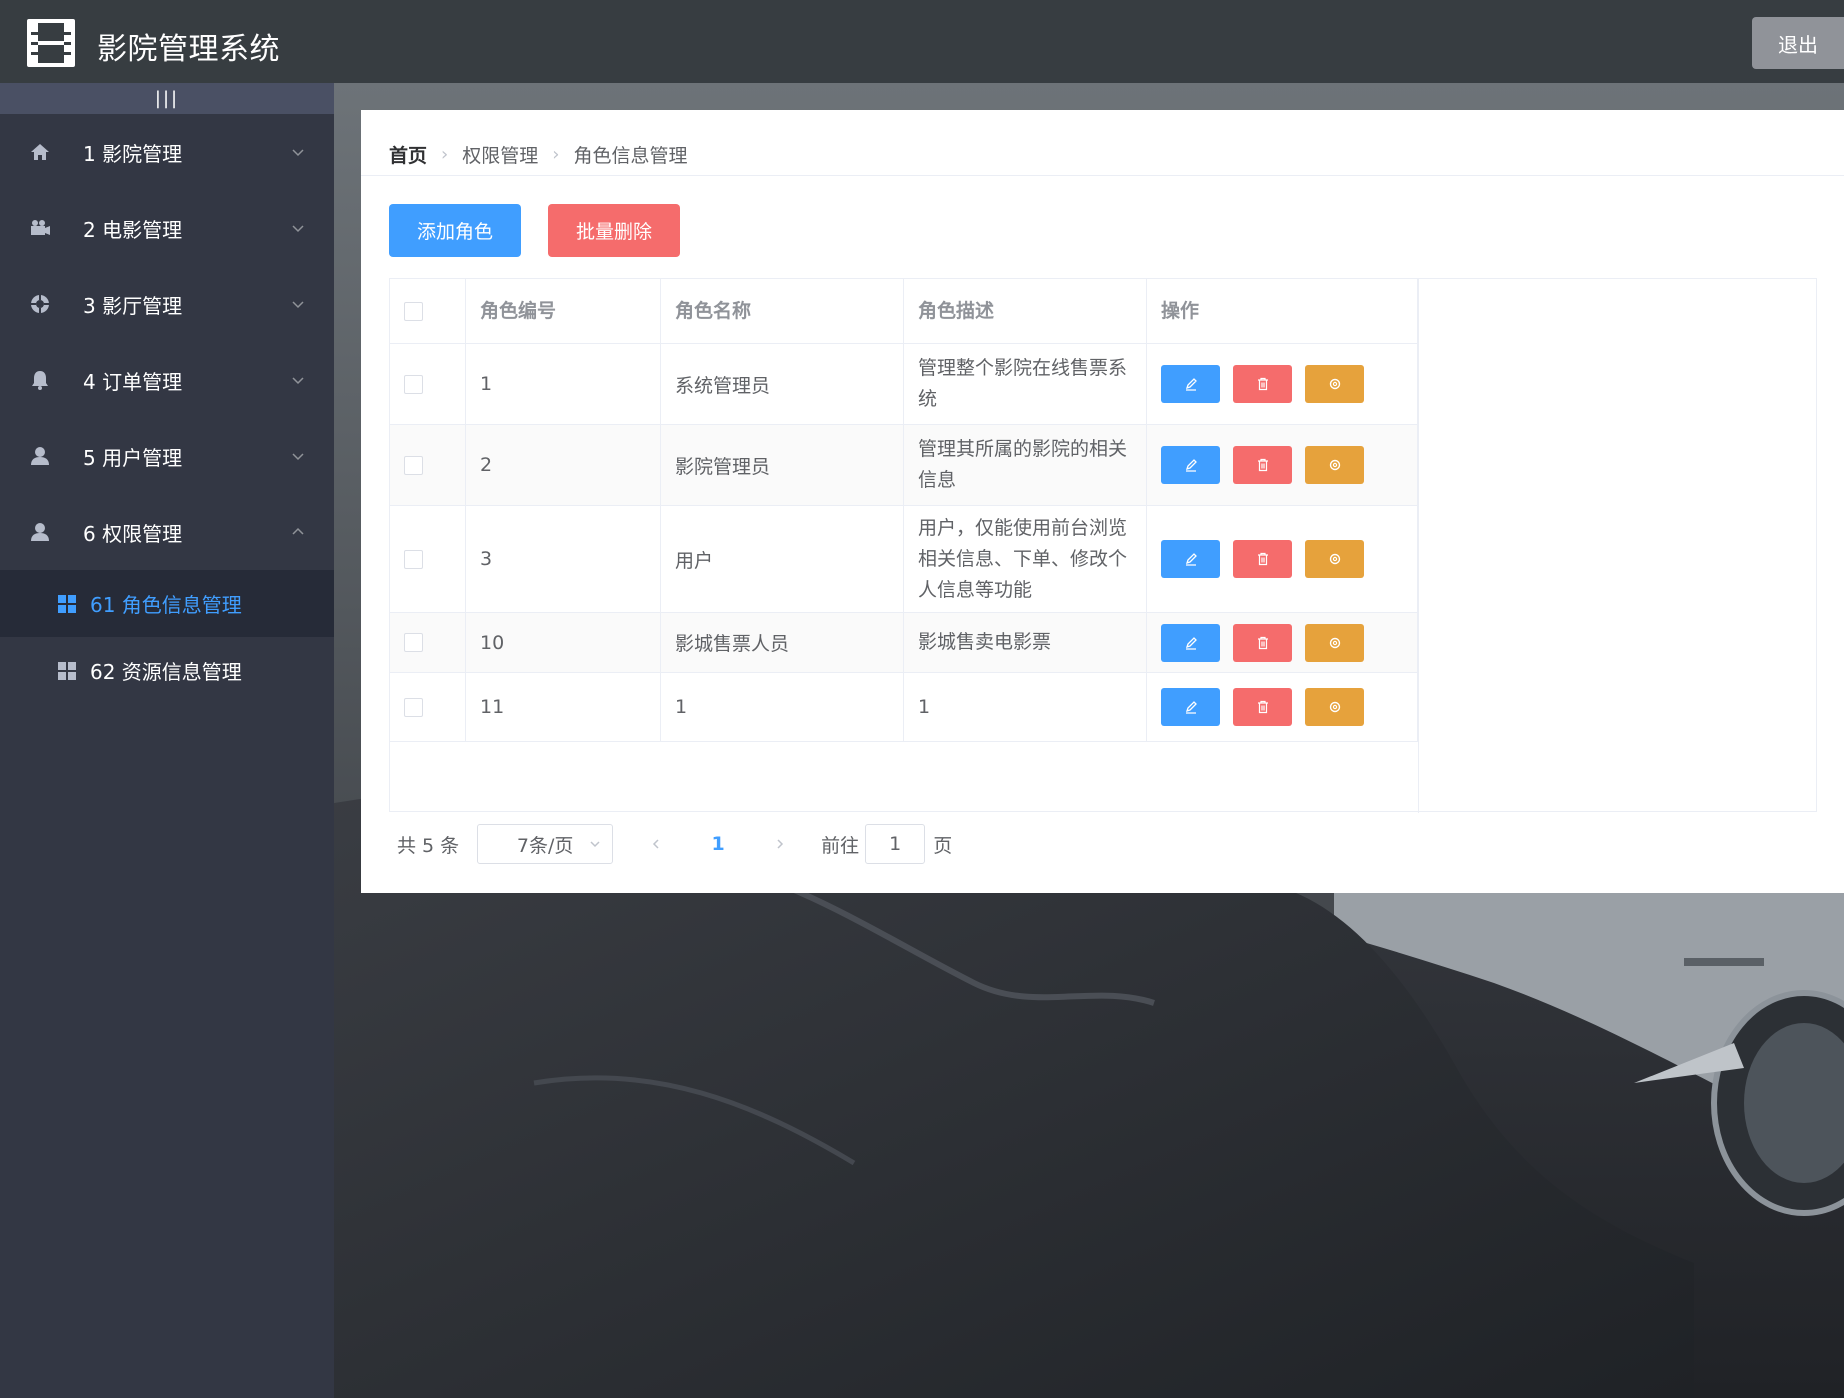  Describe the element at coordinates (563, 559) in the screenshot. I see `cell-role-id: 3` at that location.